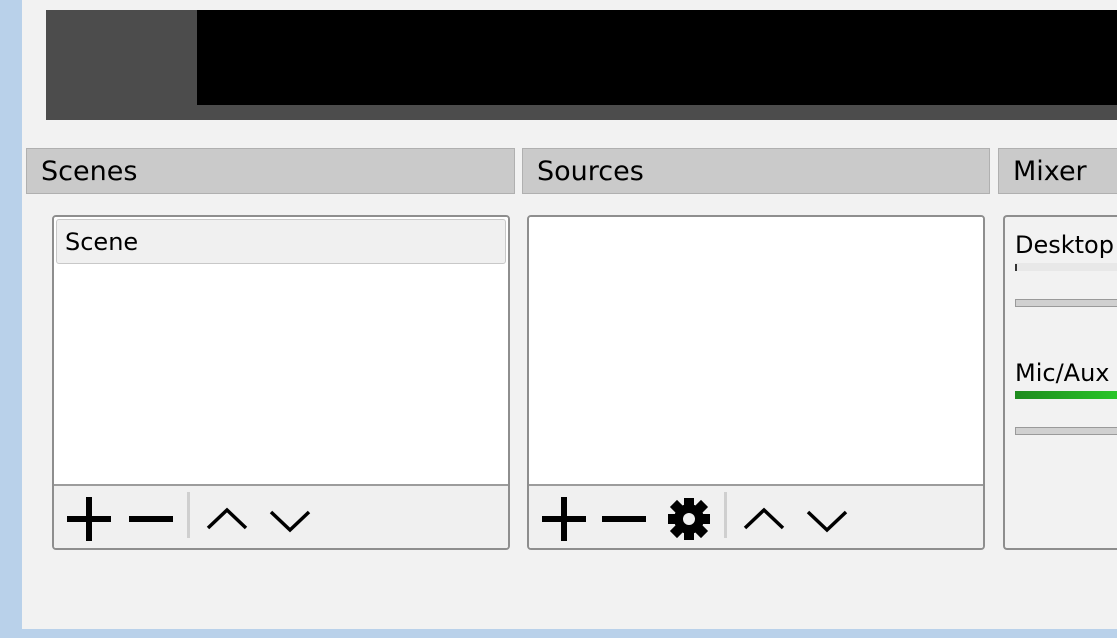  I want to click on sources-toolbar, so click(756, 516).